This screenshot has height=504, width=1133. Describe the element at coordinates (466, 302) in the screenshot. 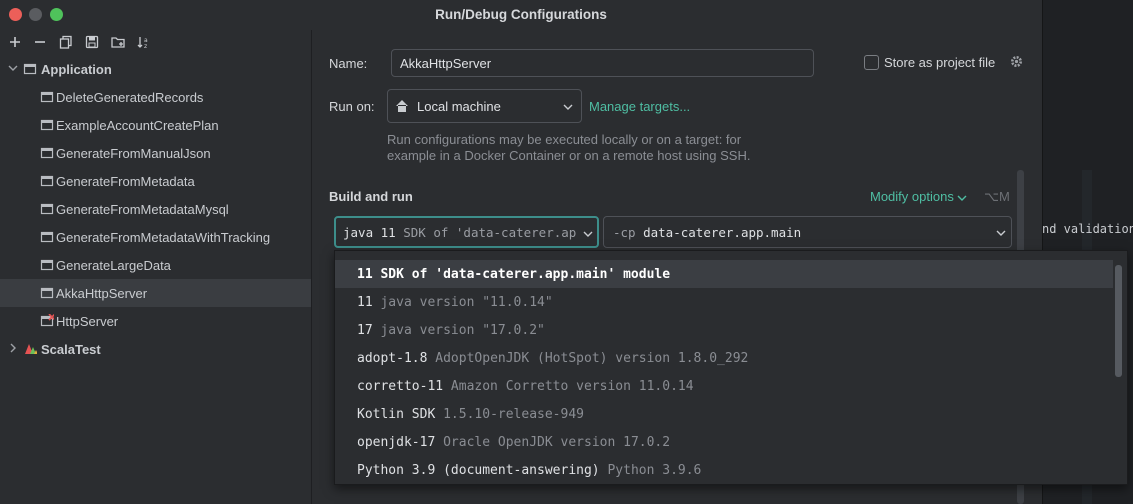

I see `jdk-option-version: java version "11.0.14"` at that location.